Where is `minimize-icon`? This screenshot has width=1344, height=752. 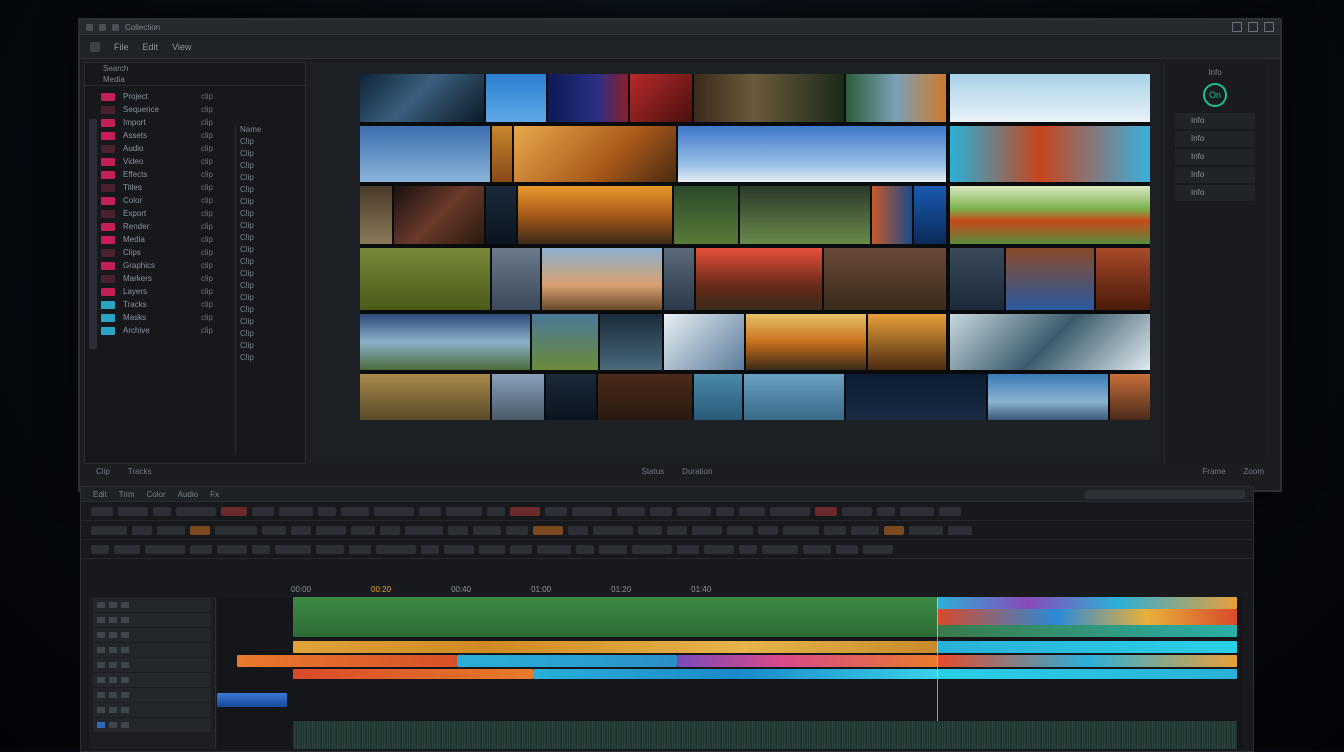 minimize-icon is located at coordinates (1237, 27).